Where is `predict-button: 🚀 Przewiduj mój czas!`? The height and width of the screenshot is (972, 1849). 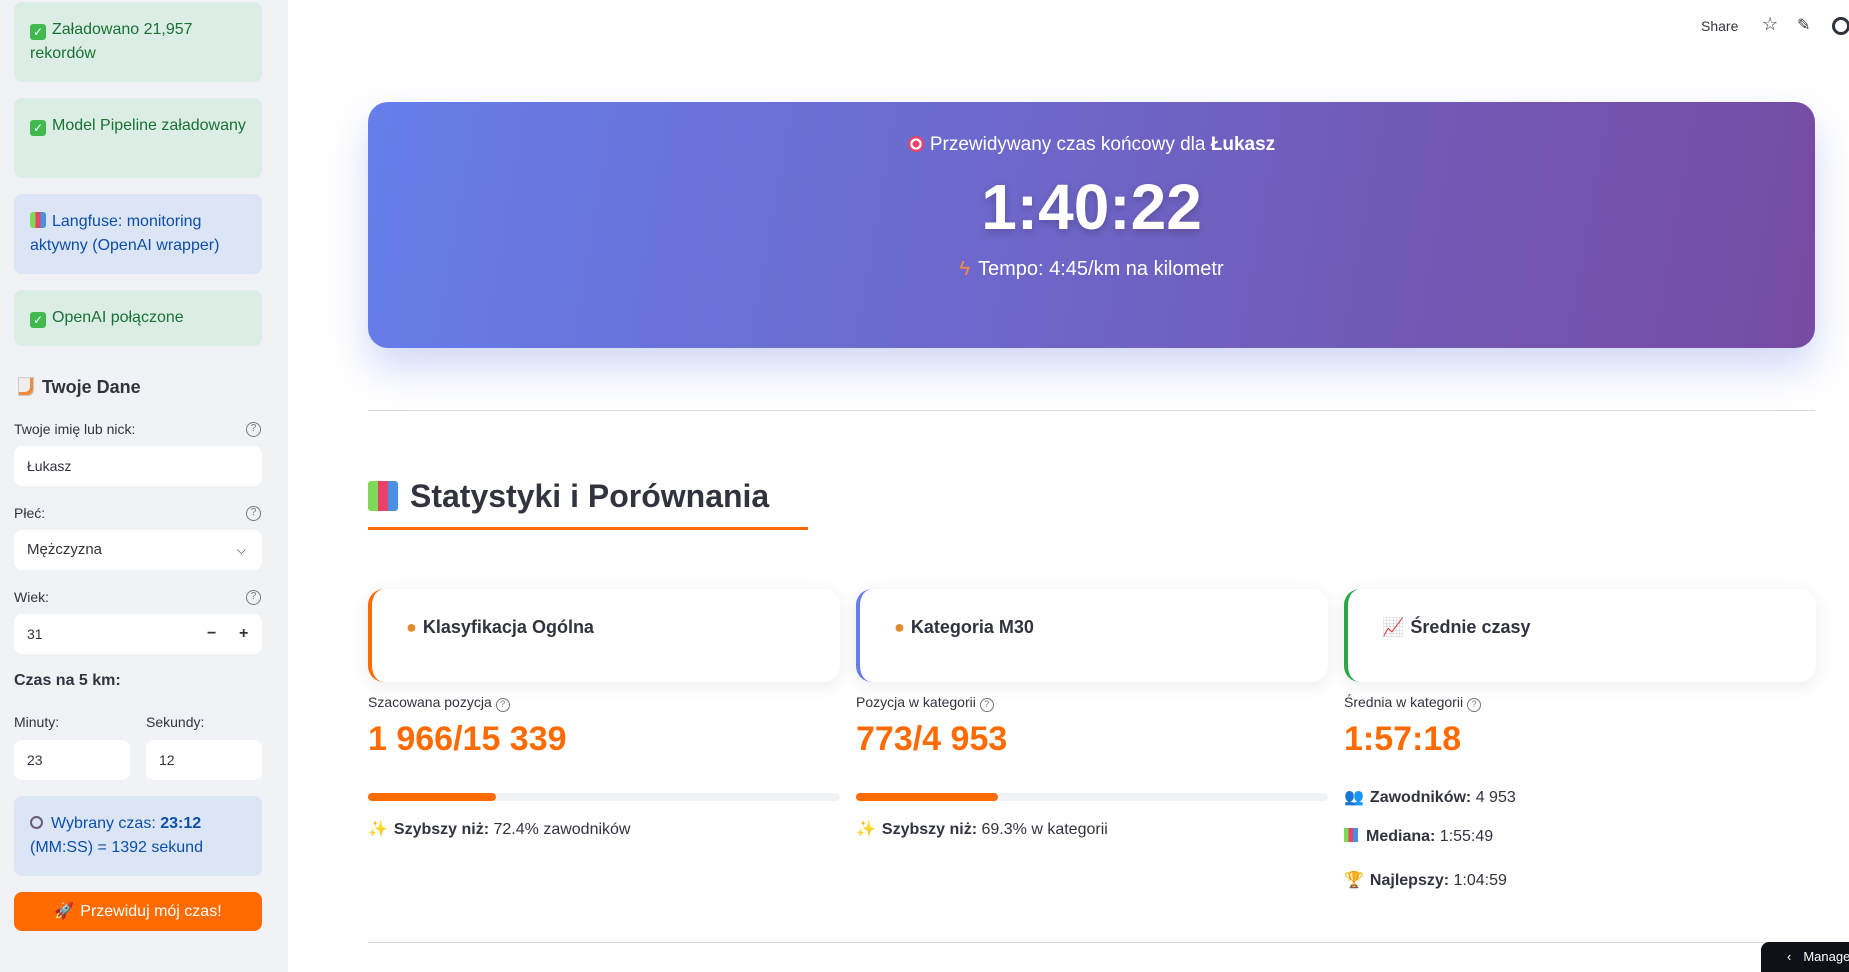
predict-button: 🚀 Przewiduj mój czas! is located at coordinates (138, 911).